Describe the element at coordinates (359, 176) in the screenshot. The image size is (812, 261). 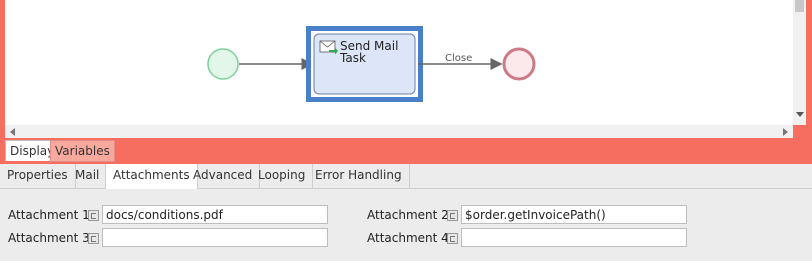
I see `tab-error-handling: Error Handling` at that location.